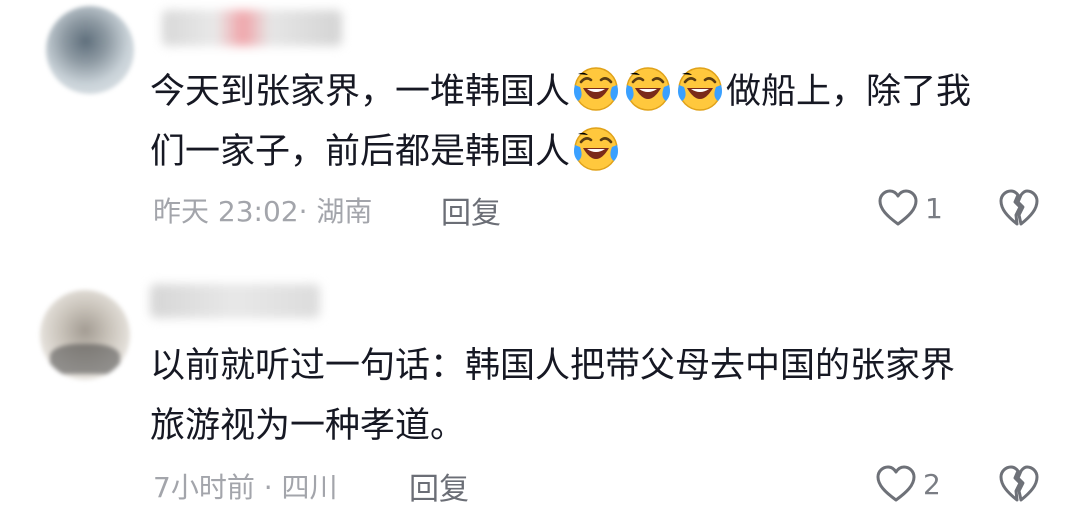 The height and width of the screenshot is (508, 1080). I want to click on comment-line: 今天到张家界，一堆韩国人 做船上，除了我, so click(560, 92).